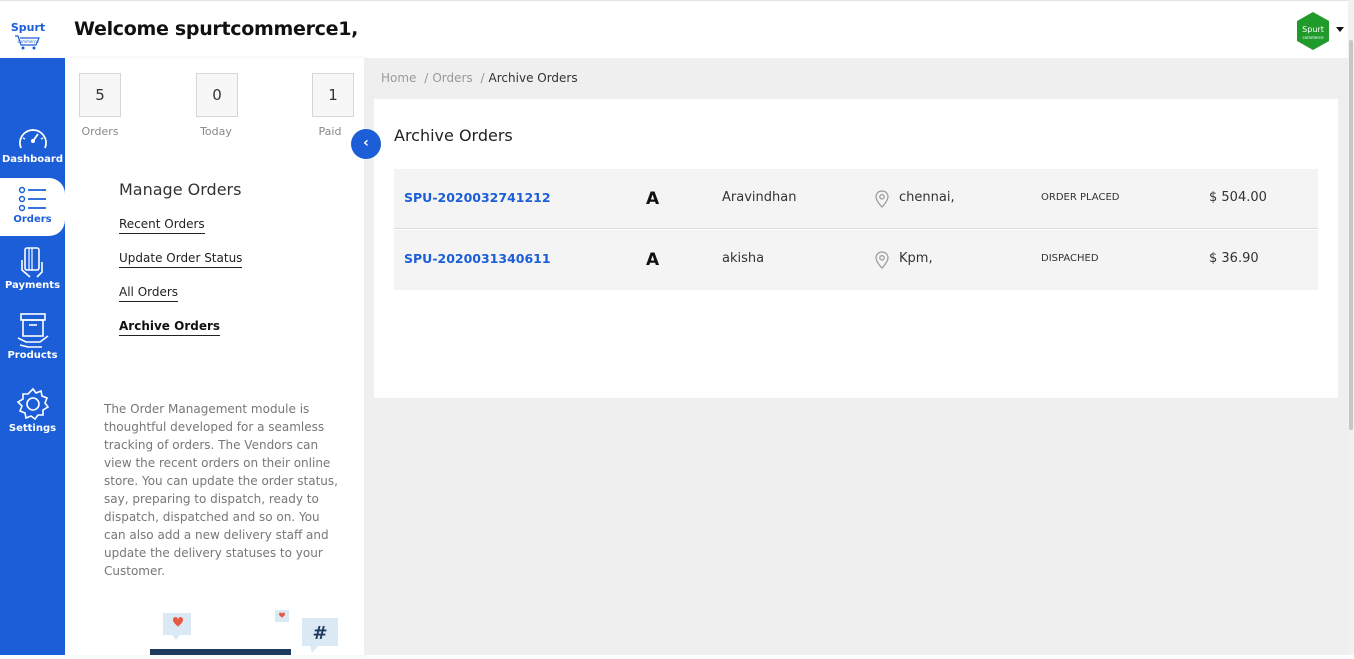  Describe the element at coordinates (180, 189) in the screenshot. I see `manage-orders-title: Manage Orders` at that location.